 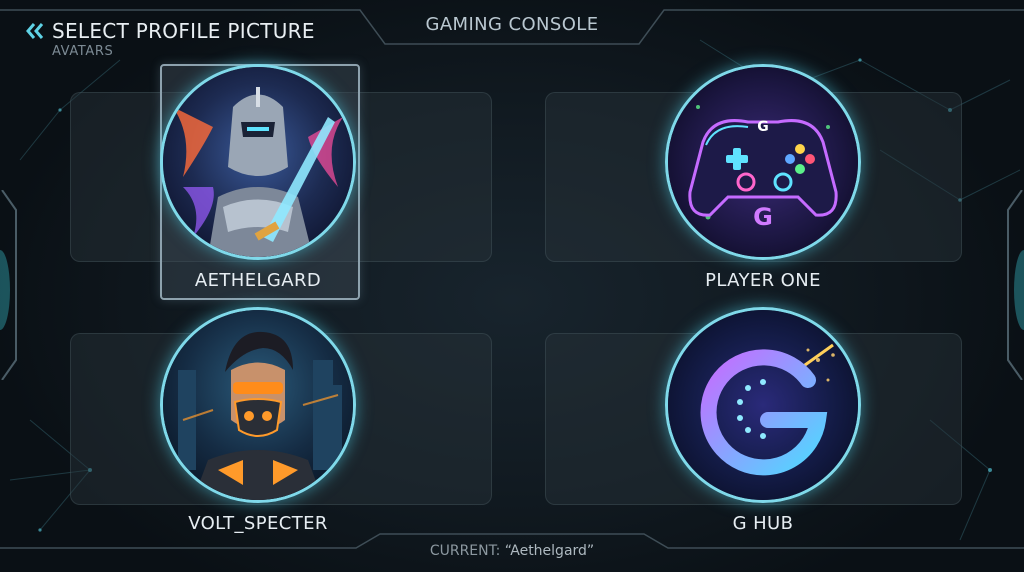 What do you see at coordinates (36, 31) in the screenshot?
I see `double-chevron-left-icon` at bounding box center [36, 31].